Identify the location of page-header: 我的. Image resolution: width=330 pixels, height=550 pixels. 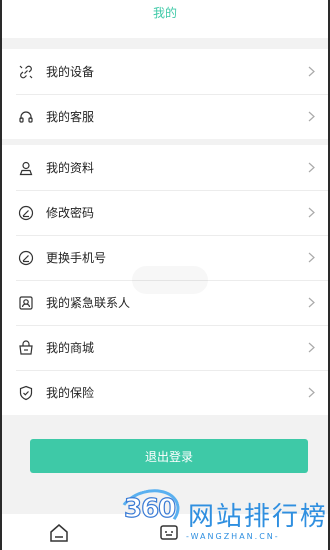
(165, 19).